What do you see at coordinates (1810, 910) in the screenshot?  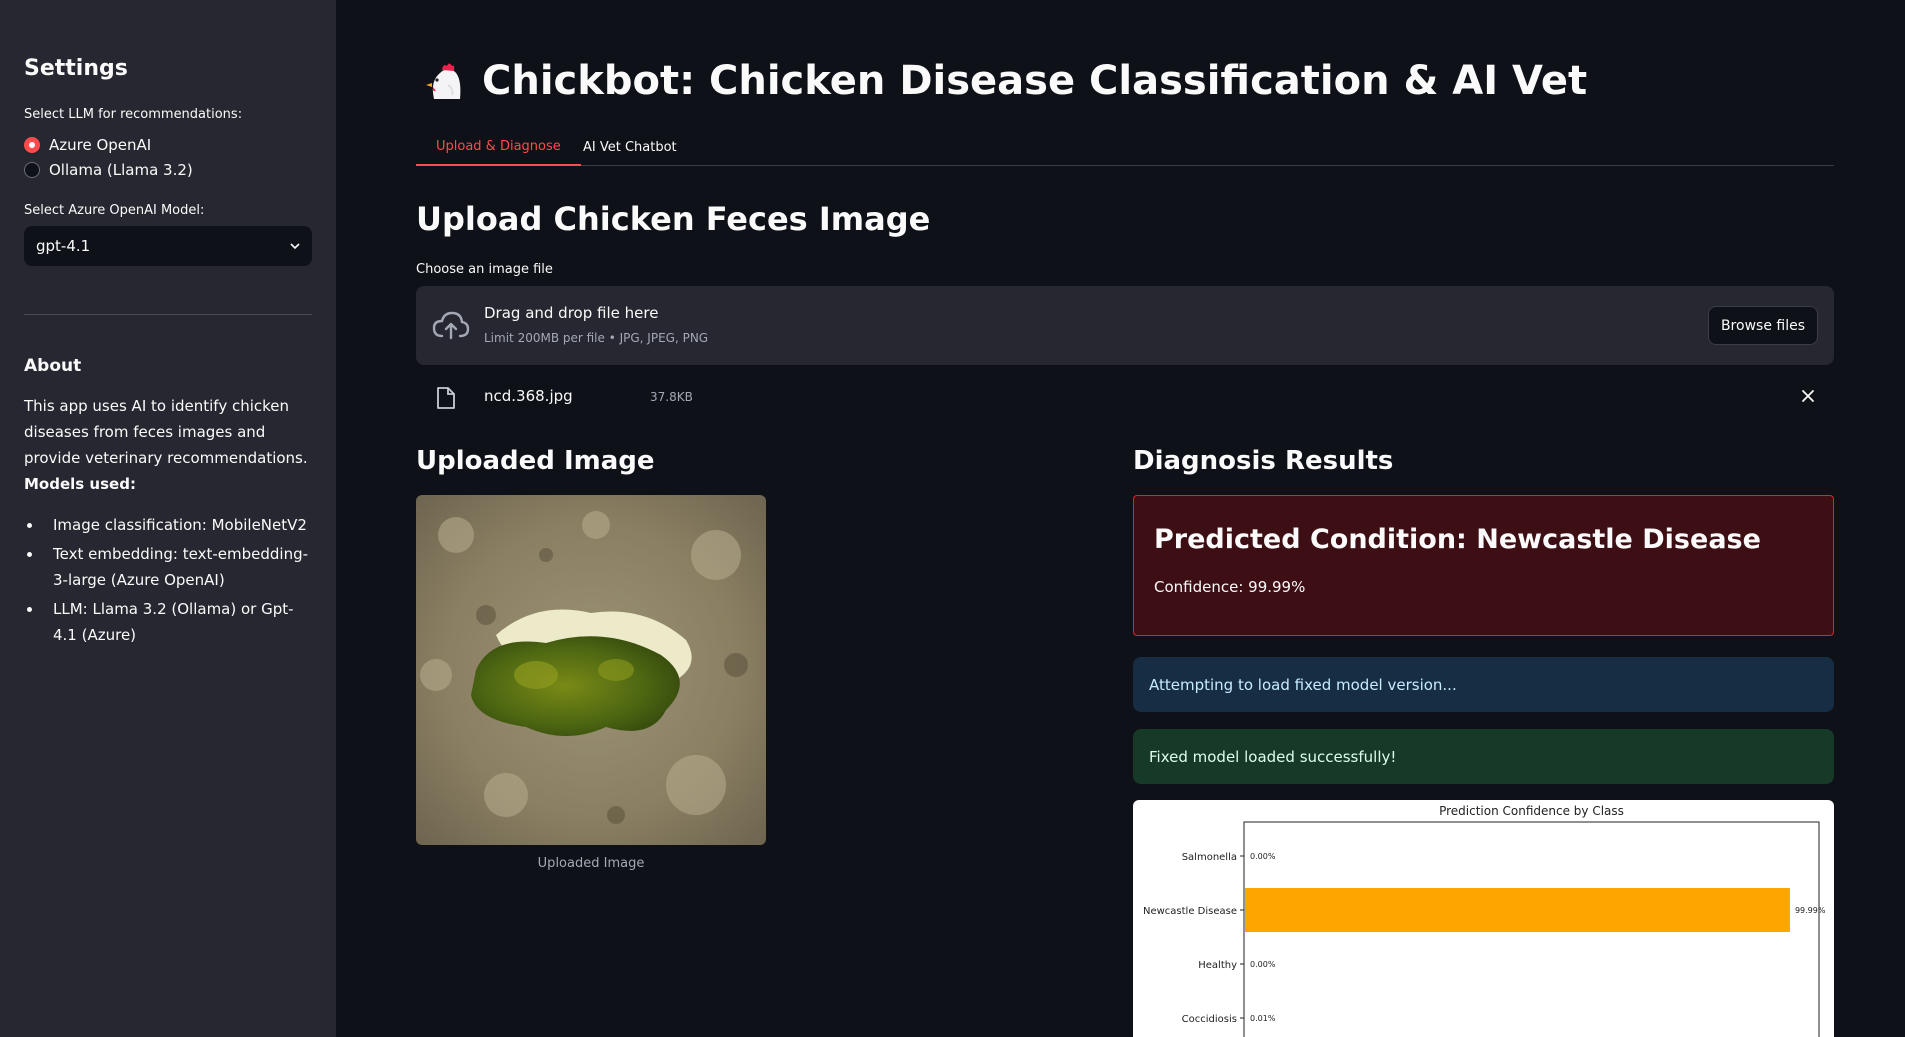 I see `bar-value-label: 99.99%` at bounding box center [1810, 910].